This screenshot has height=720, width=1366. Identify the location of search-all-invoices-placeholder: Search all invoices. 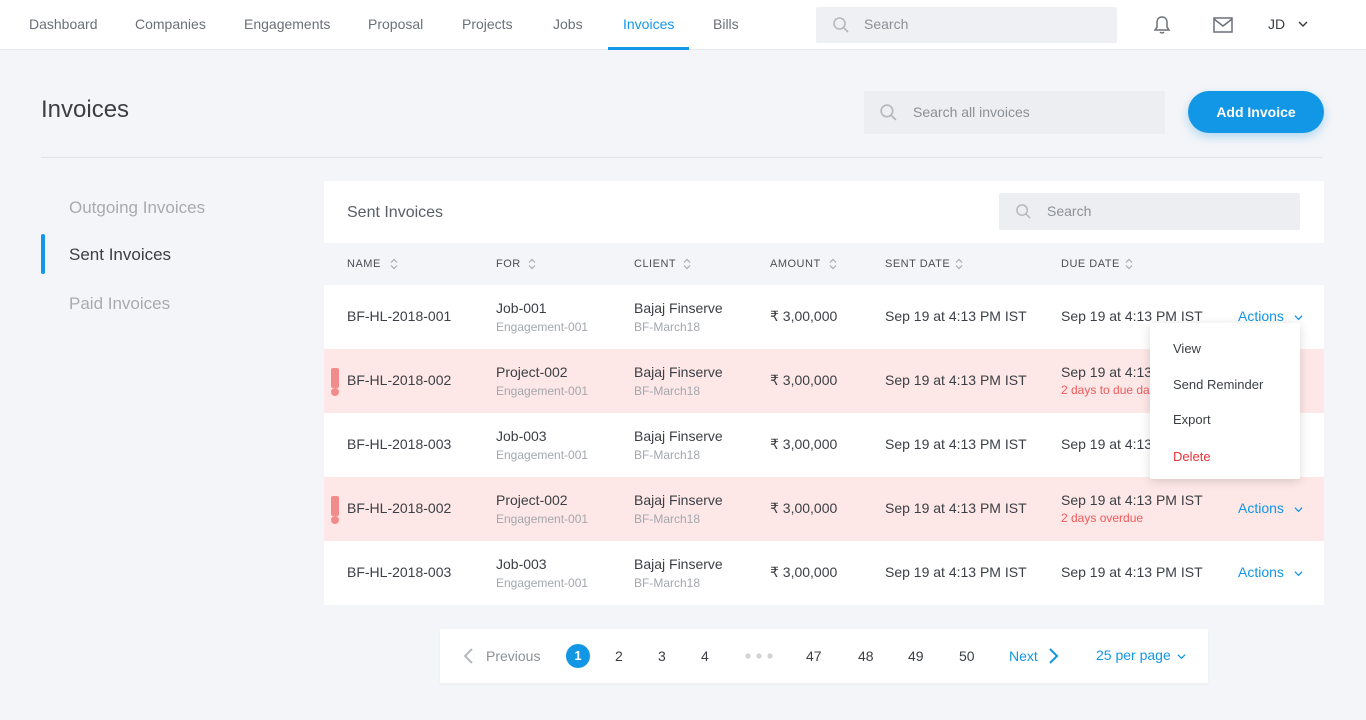
(971, 112).